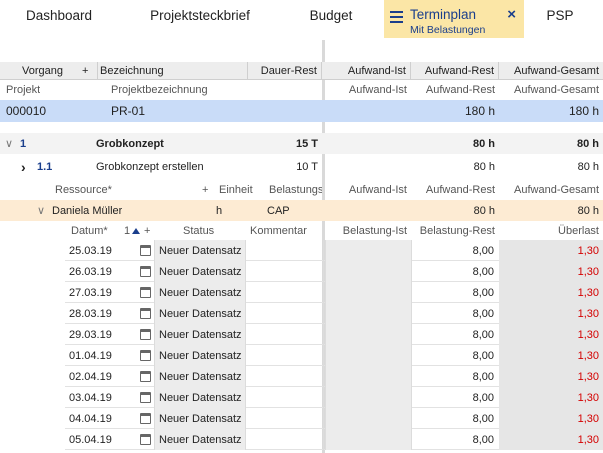 This screenshot has height=453, width=603. Describe the element at coordinates (368, 70) in the screenshot. I see `col-aufwand-ist: Aufwand-Ist` at that location.